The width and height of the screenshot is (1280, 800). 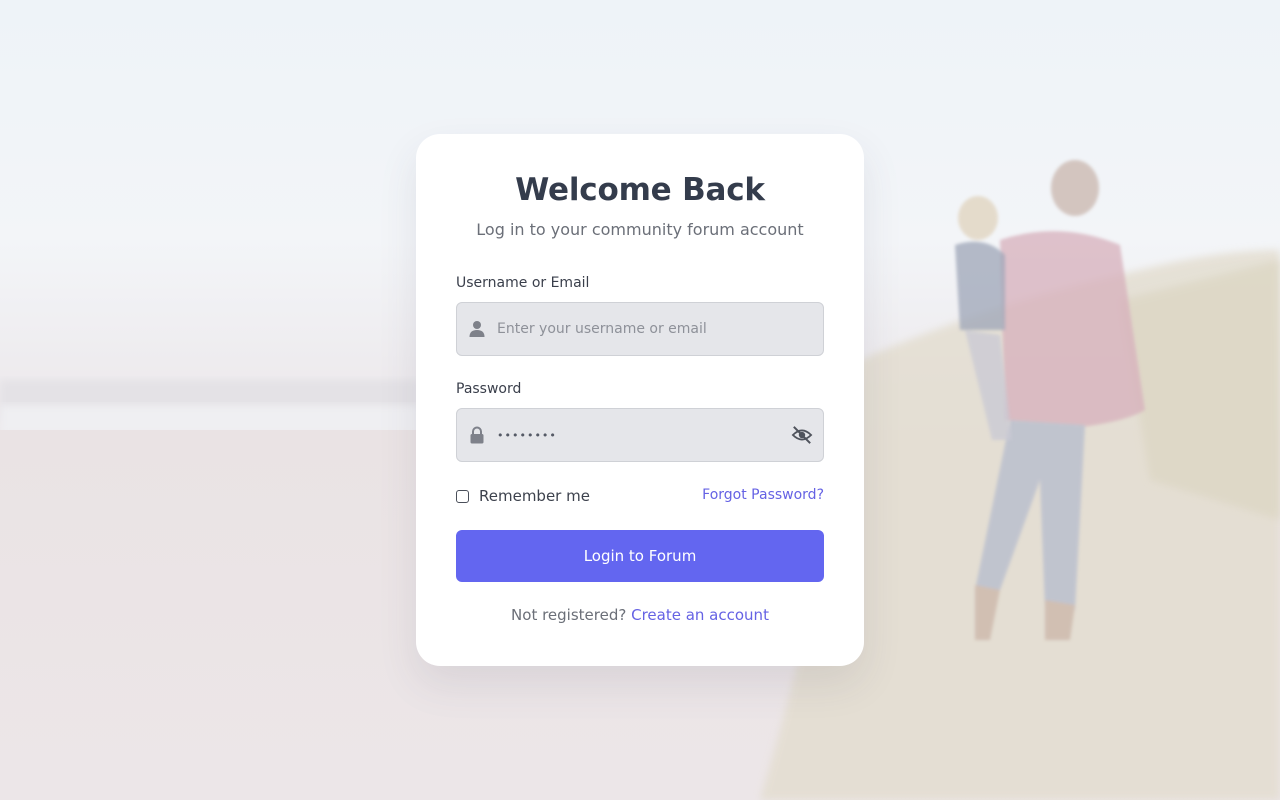 What do you see at coordinates (640, 229) in the screenshot?
I see `page-subtitle: Log in to your community forum account` at bounding box center [640, 229].